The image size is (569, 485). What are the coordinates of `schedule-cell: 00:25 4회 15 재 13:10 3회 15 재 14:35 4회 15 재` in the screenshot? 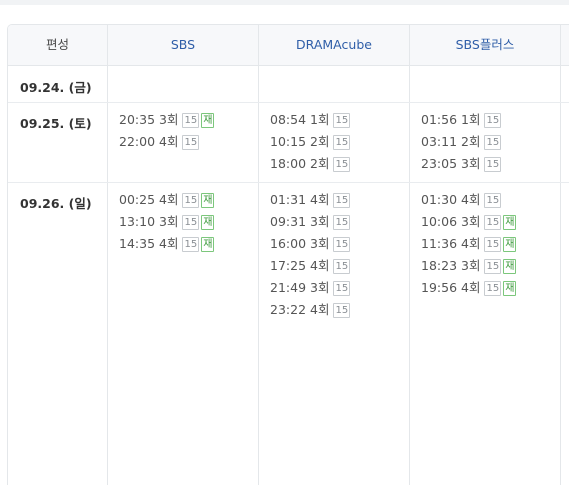 It's located at (167, 222).